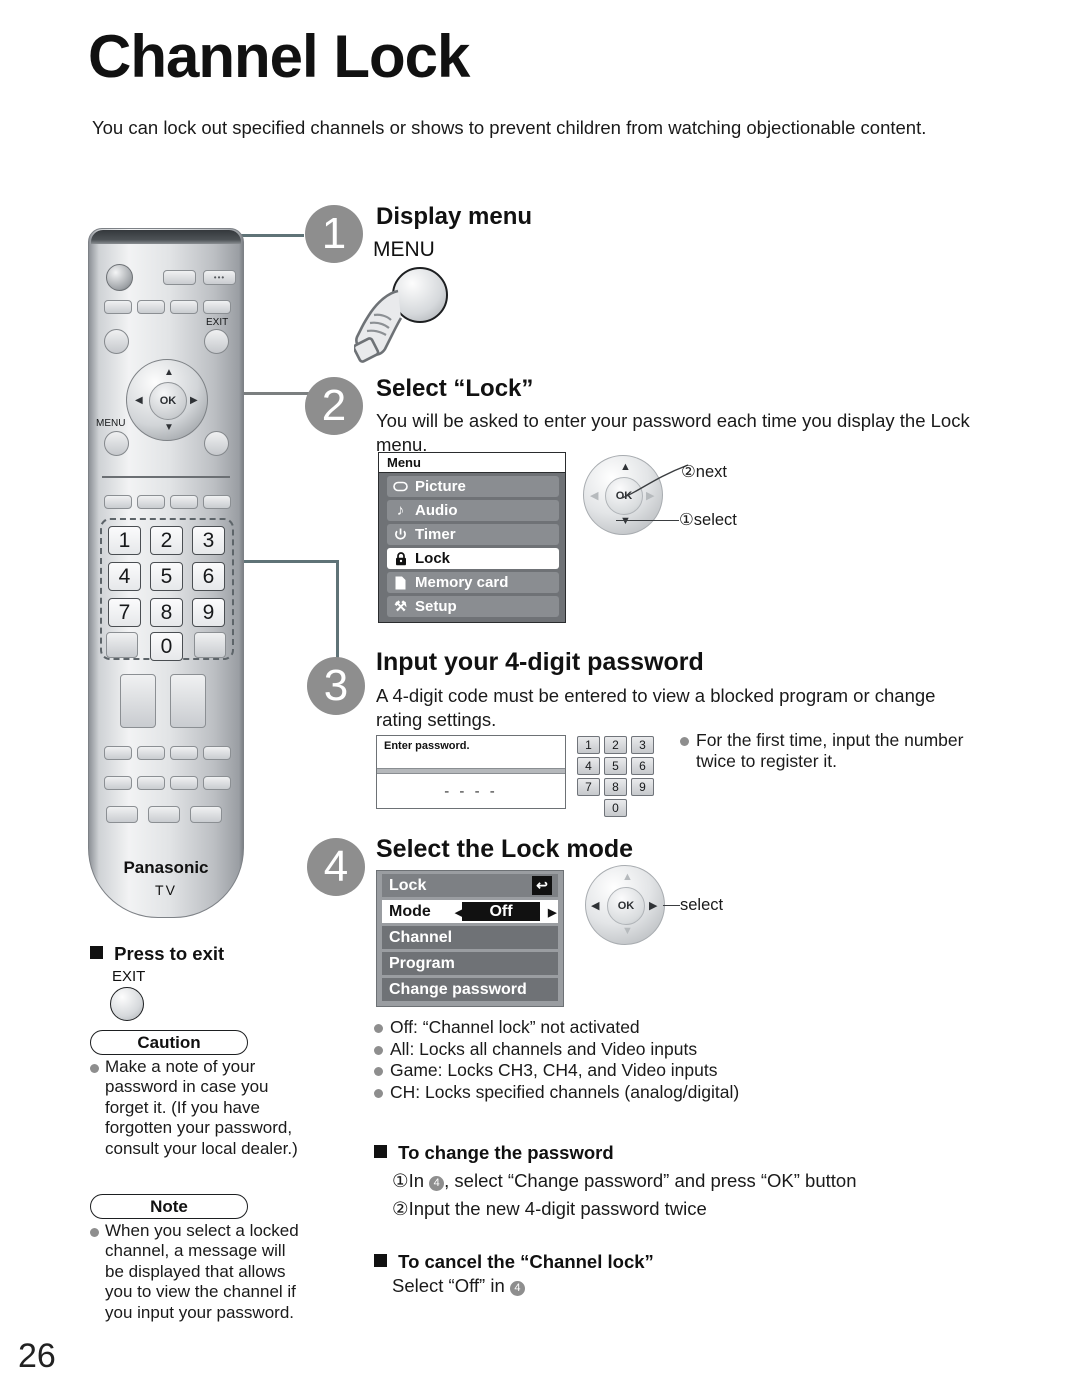  Describe the element at coordinates (334, 406) in the screenshot. I see `step-2-number: 2` at that location.